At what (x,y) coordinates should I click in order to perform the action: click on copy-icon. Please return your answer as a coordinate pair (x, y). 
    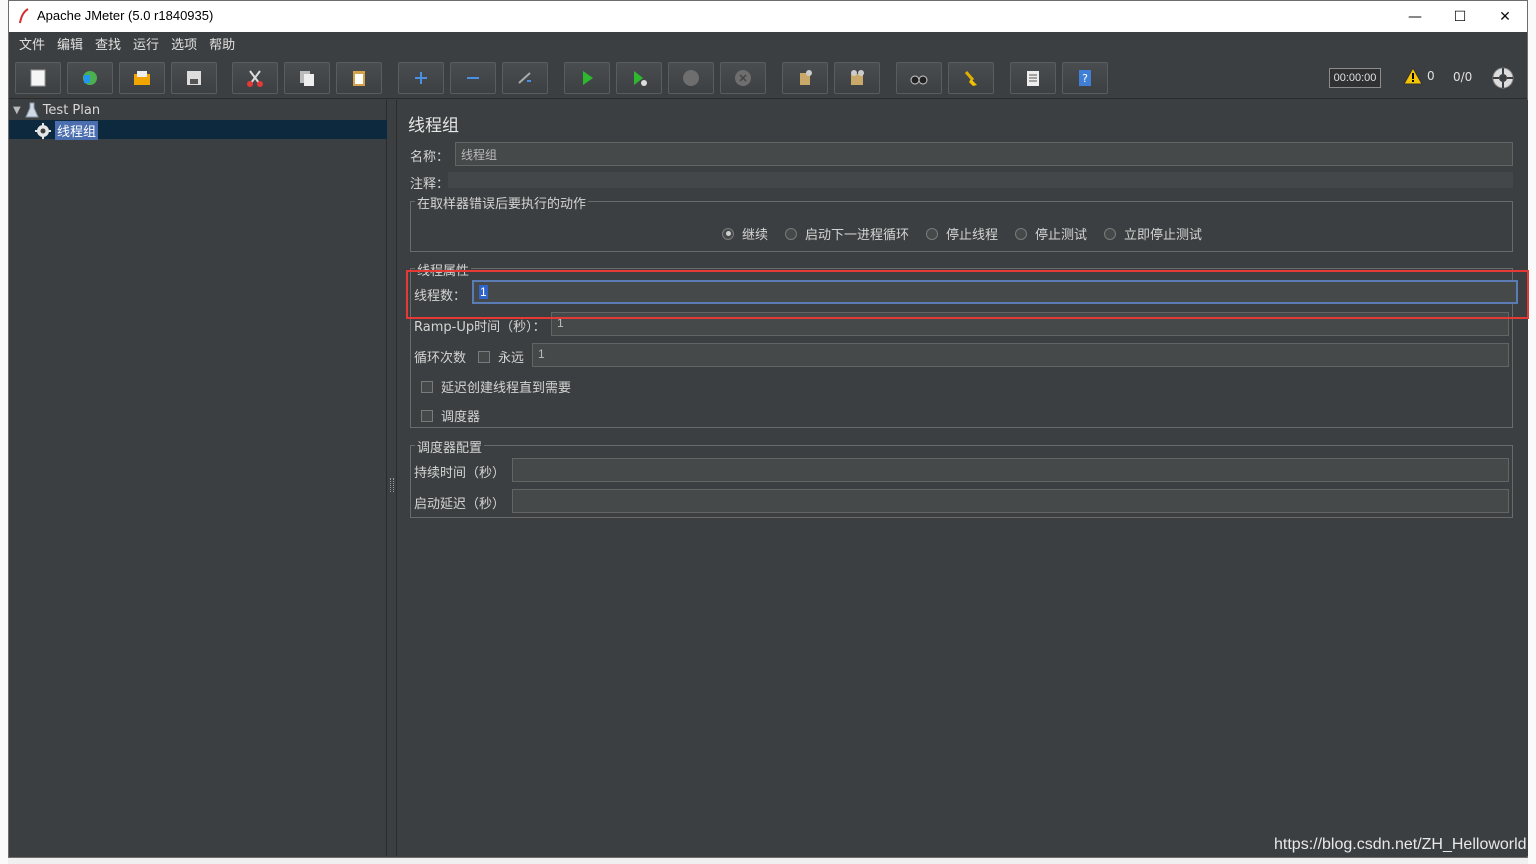
    Looking at the image, I should click on (307, 78).